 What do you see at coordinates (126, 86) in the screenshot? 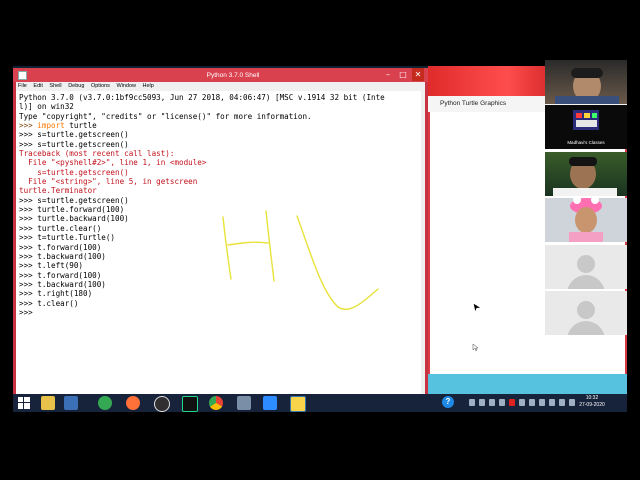
I see `menu-window: Window` at bounding box center [126, 86].